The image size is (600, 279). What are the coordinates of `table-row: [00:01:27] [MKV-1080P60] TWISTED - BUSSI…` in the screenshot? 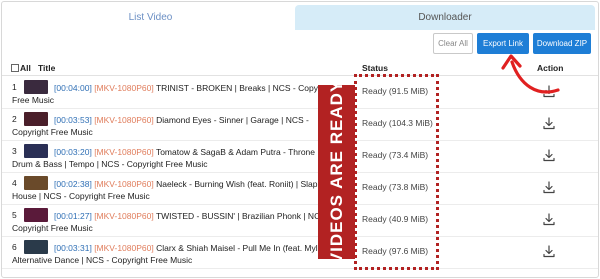 It's located at (300, 221).